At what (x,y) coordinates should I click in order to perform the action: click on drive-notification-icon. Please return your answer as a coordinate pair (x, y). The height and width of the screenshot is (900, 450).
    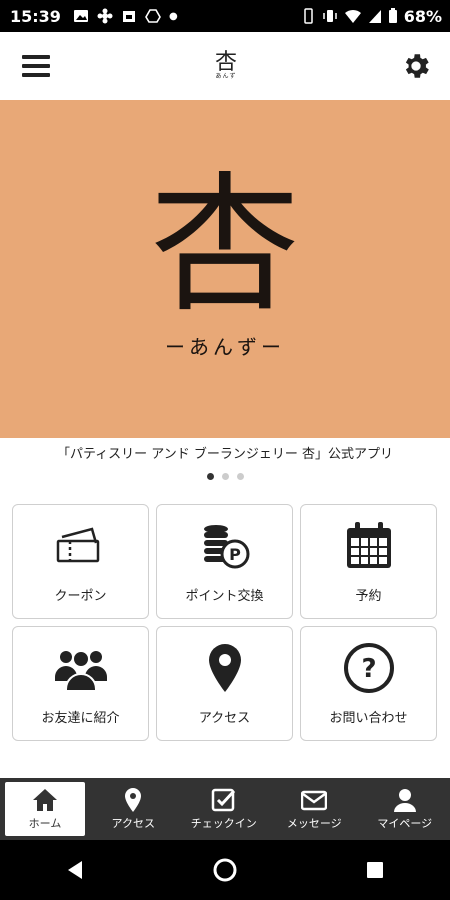
    Looking at the image, I should click on (153, 16).